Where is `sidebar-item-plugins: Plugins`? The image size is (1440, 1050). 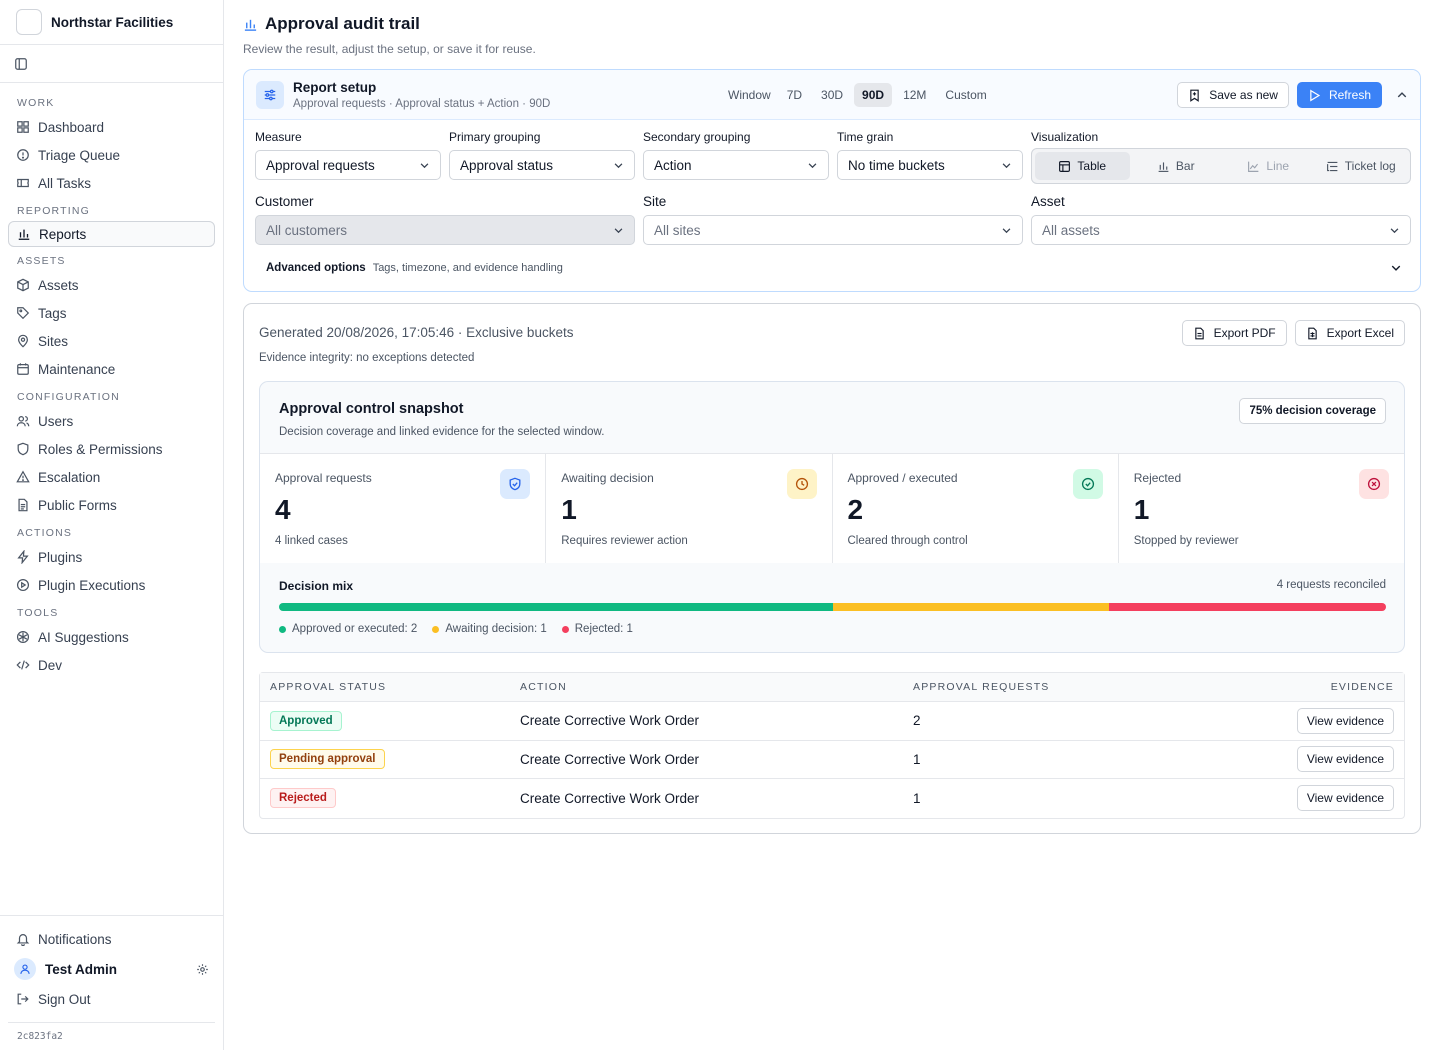 sidebar-item-plugins: Plugins is located at coordinates (107, 557).